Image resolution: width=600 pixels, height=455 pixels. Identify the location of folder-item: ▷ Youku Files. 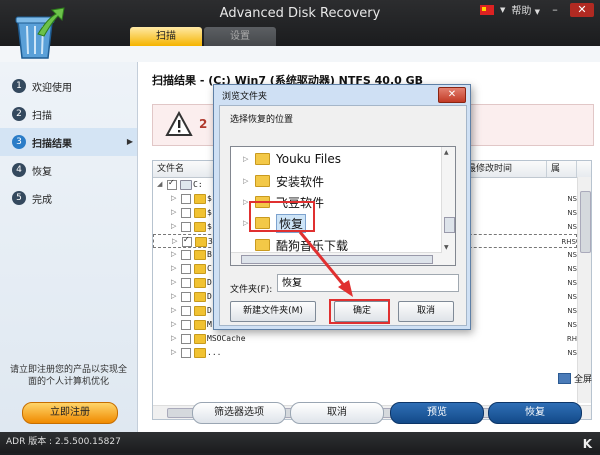
(292, 159).